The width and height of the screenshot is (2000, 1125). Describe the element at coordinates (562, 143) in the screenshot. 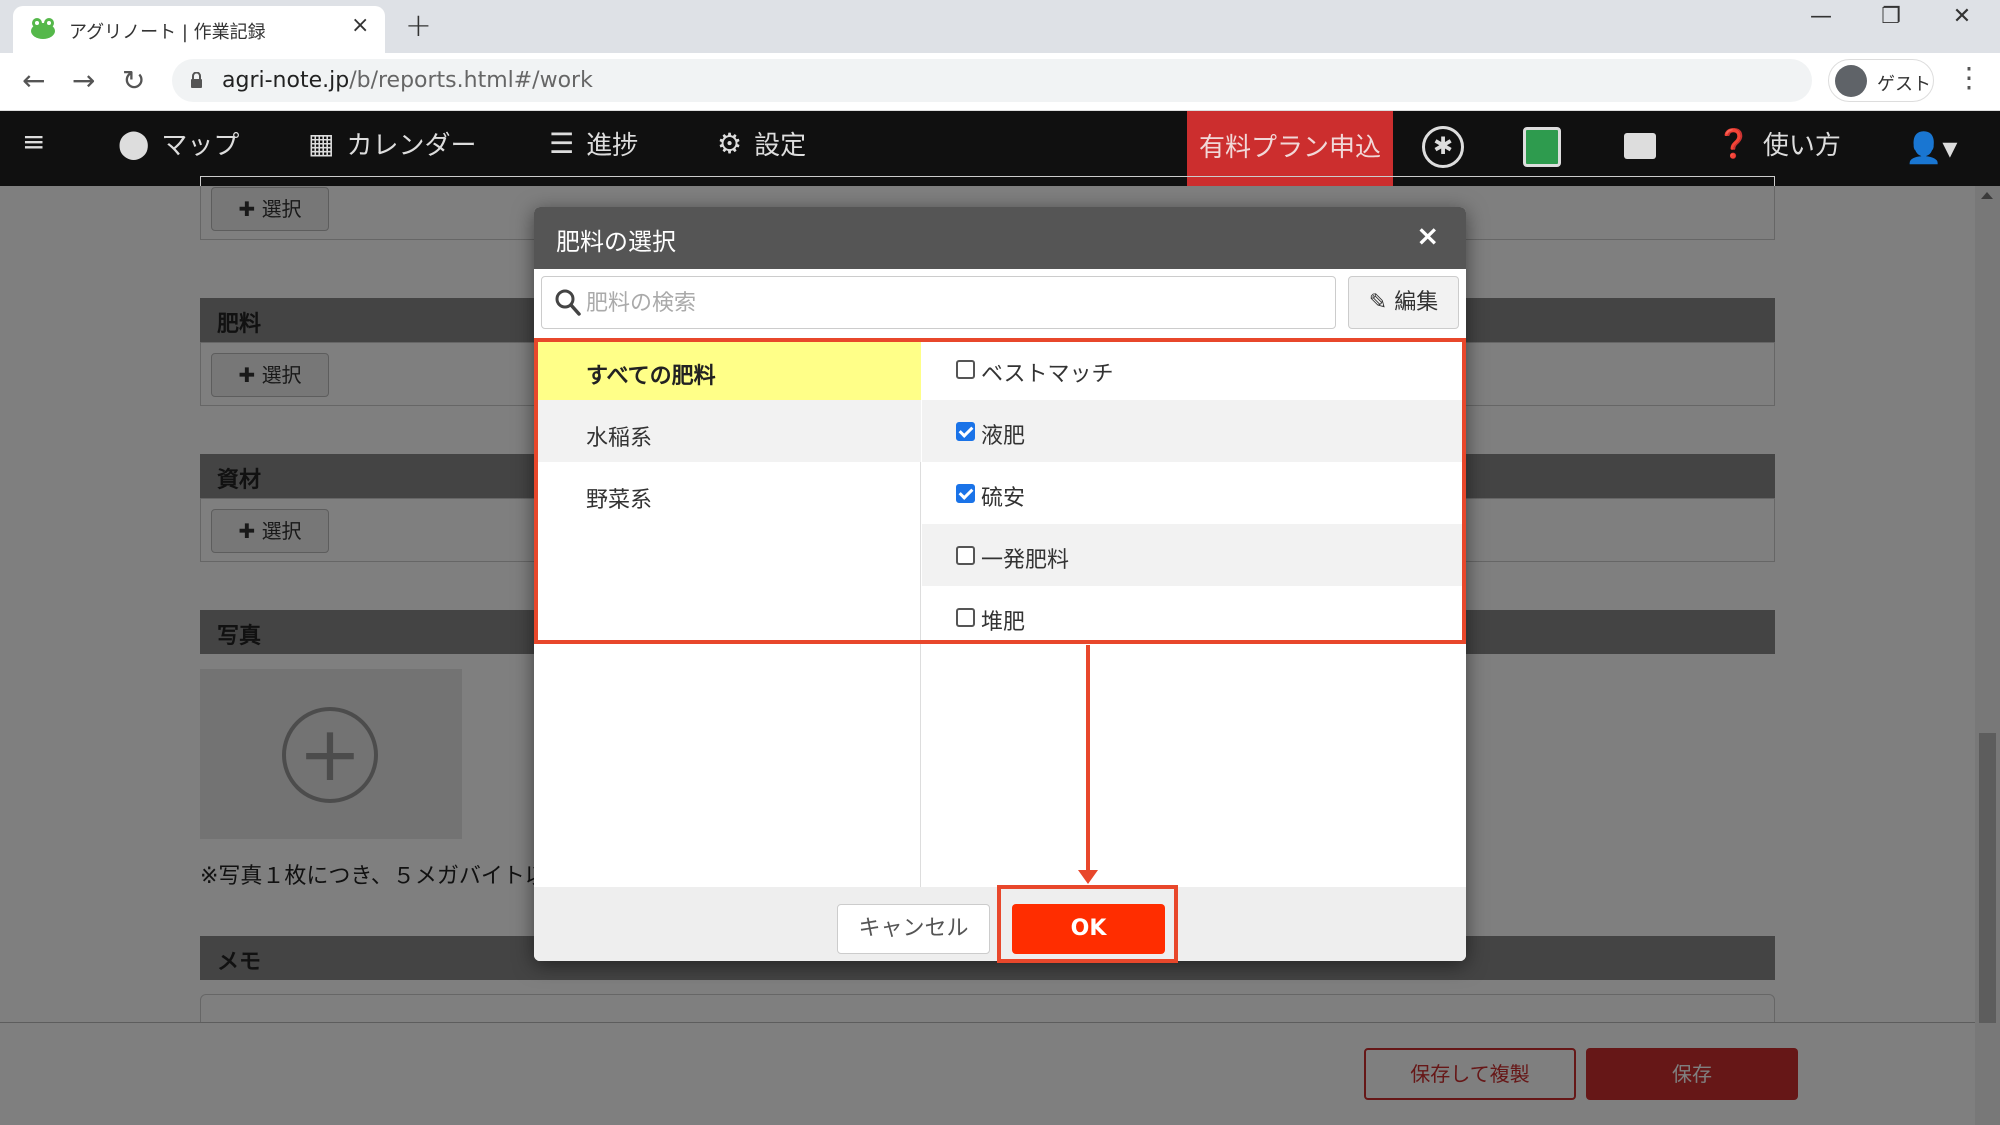

I see `checklist-icon: ☰` at that location.